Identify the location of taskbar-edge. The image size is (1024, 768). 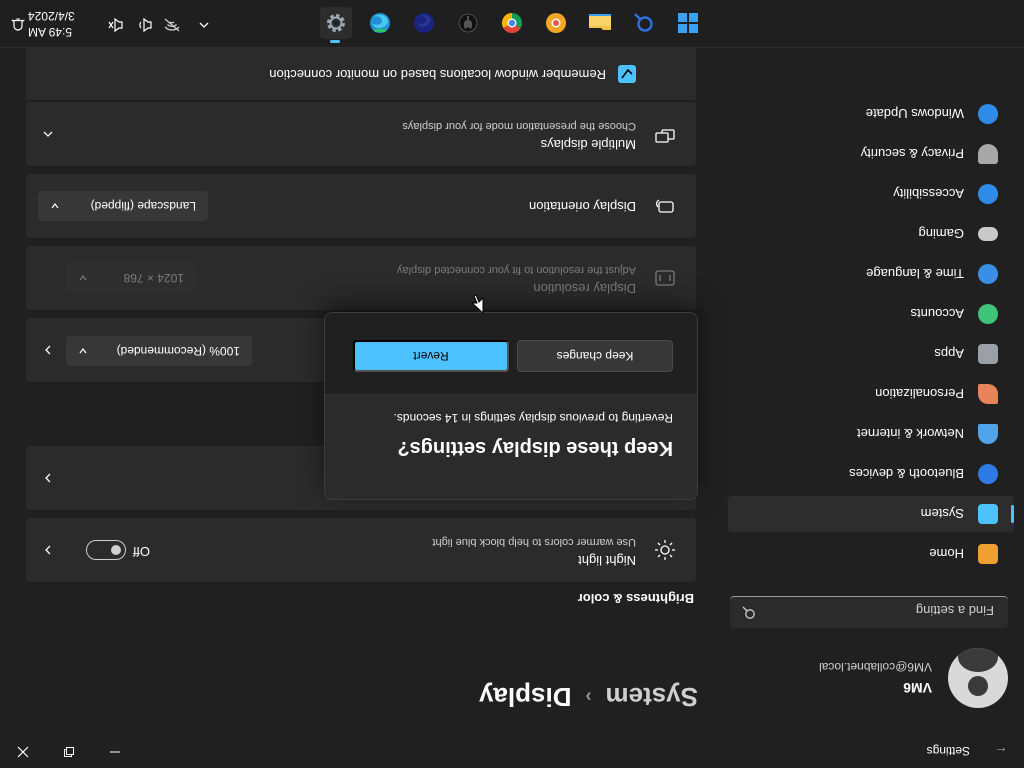
(380, 23).